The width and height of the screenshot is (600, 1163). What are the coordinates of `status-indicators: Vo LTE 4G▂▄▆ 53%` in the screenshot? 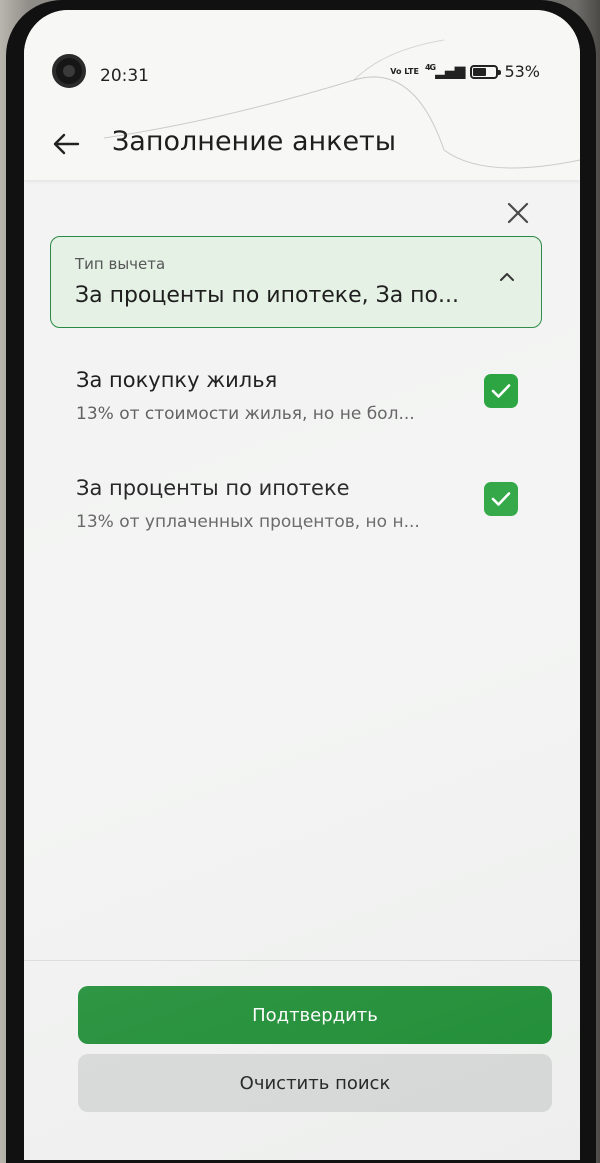 It's located at (465, 71).